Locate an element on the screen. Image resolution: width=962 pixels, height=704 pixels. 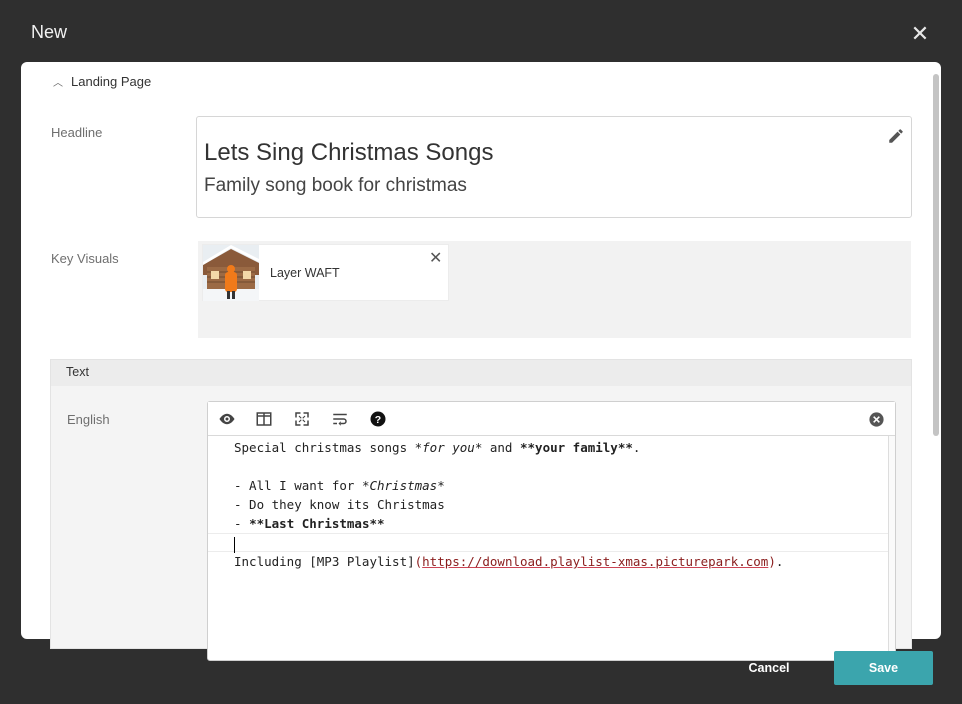
pencil-icon is located at coordinates (896, 136).